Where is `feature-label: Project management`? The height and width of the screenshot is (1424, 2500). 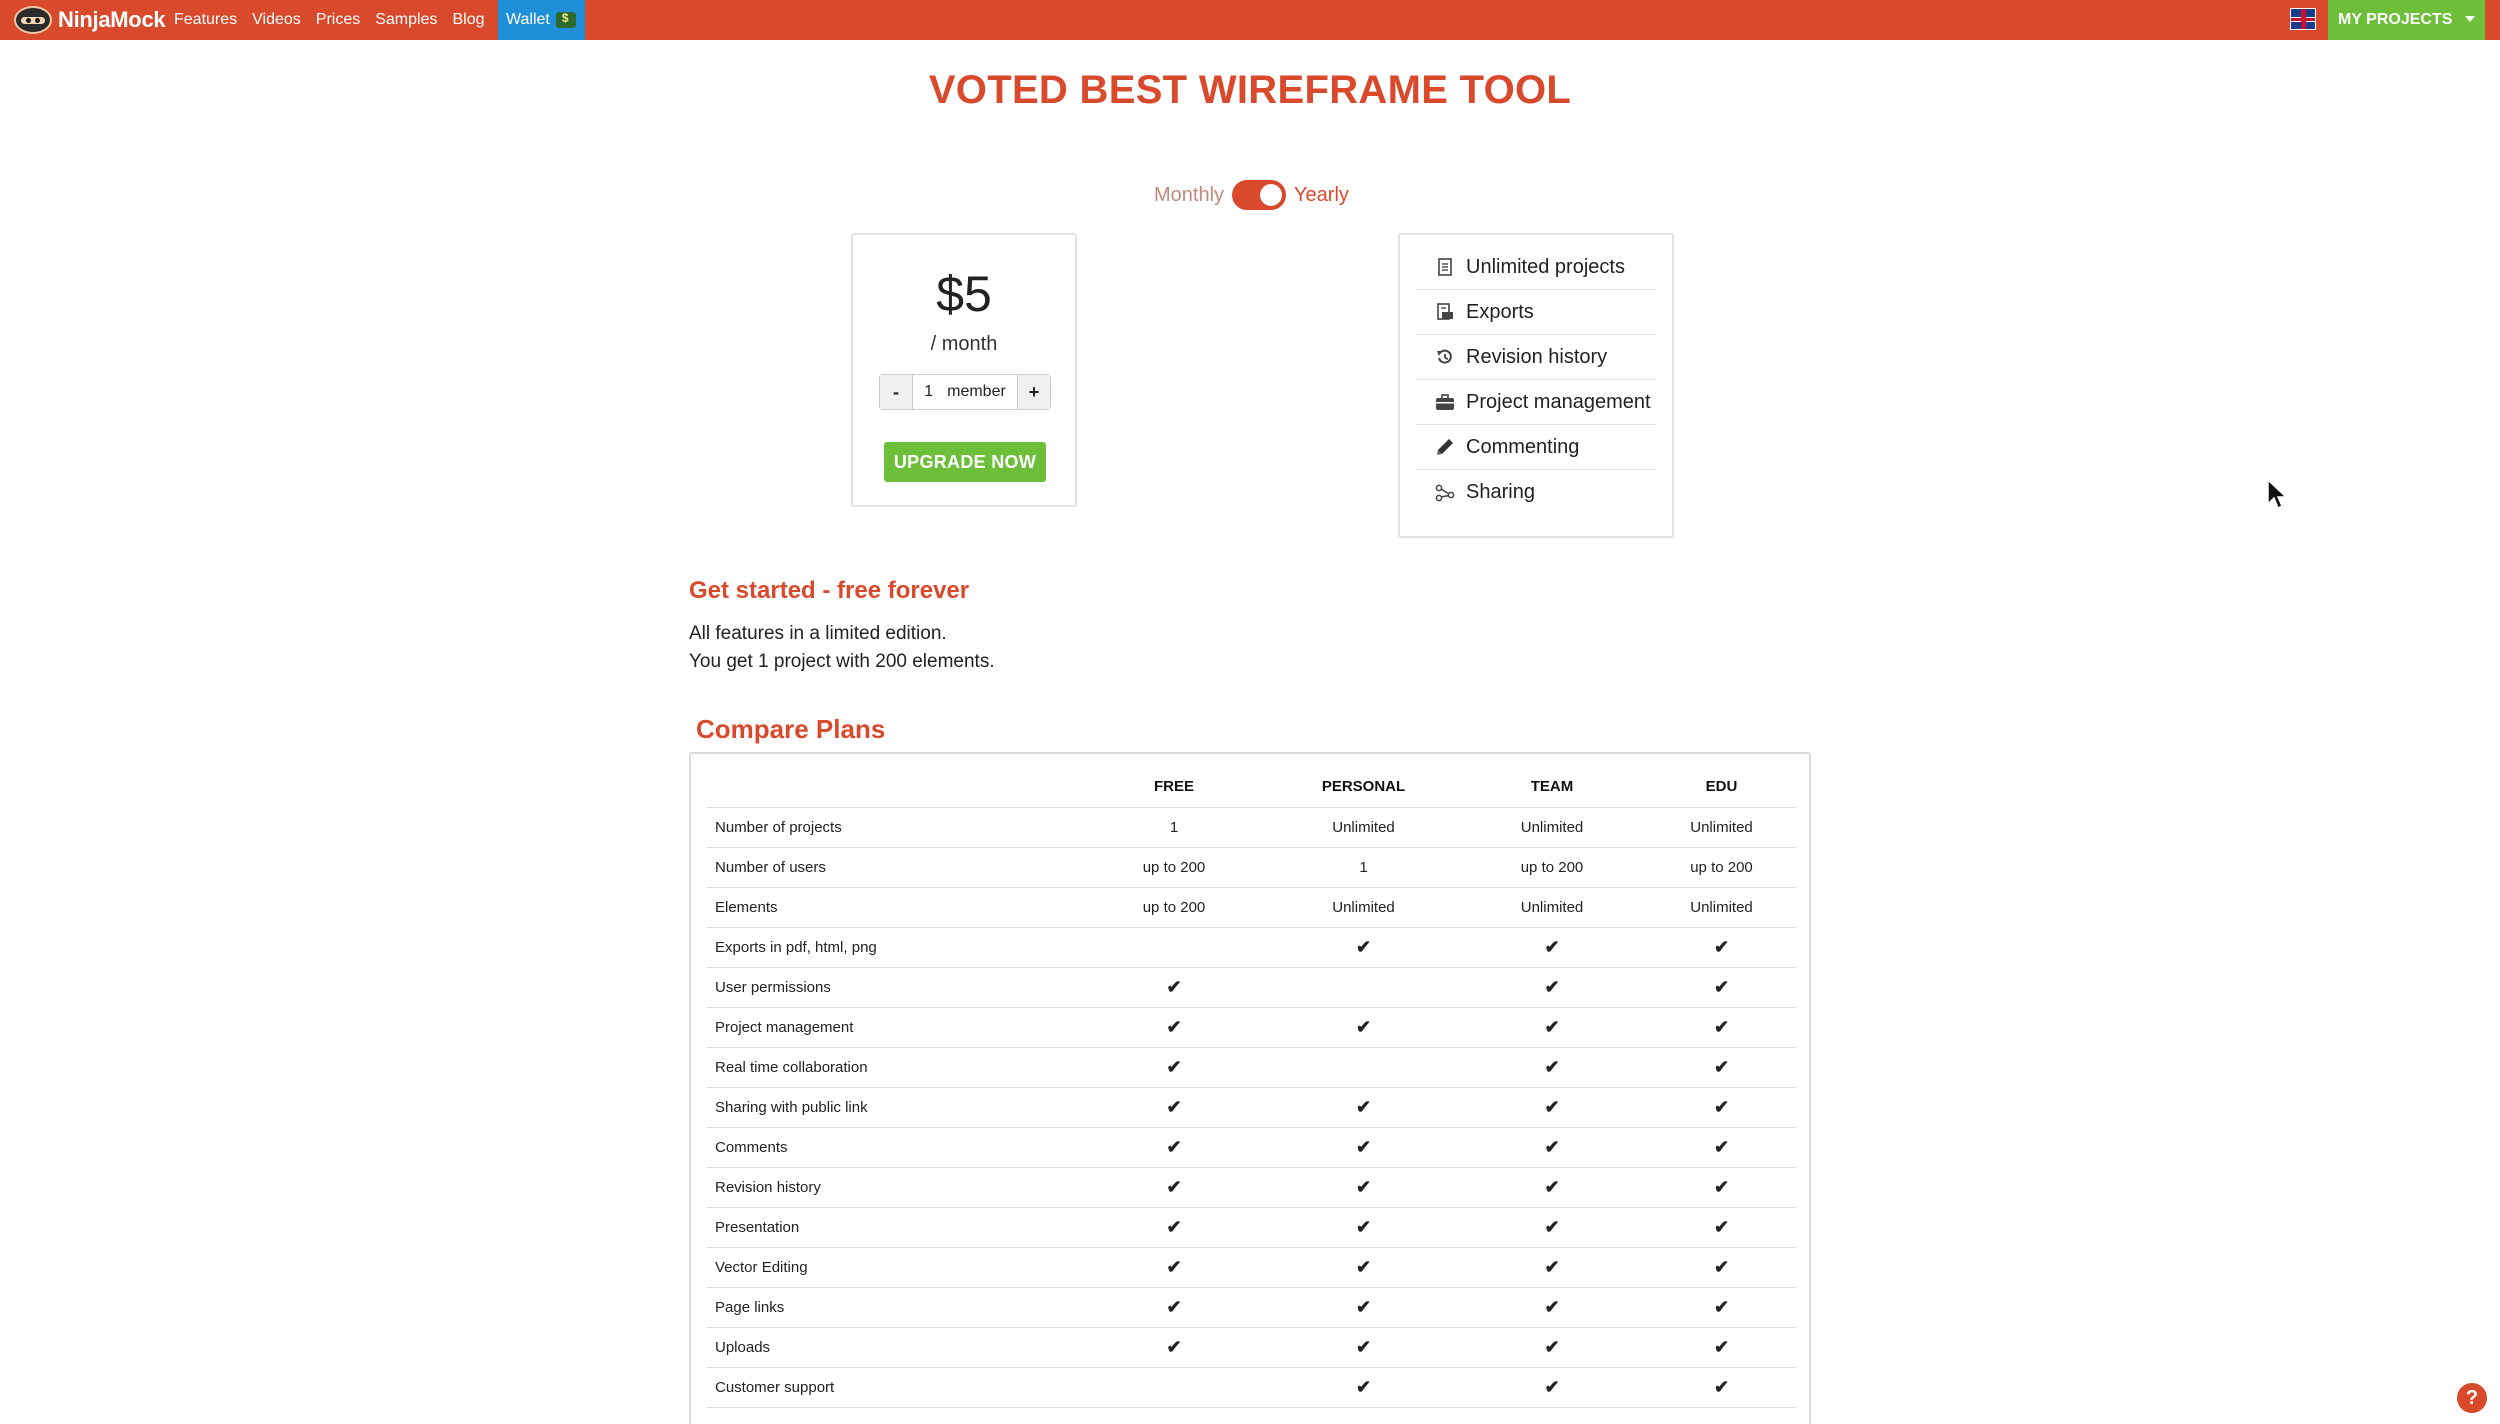 feature-label: Project management is located at coordinates (1558, 401).